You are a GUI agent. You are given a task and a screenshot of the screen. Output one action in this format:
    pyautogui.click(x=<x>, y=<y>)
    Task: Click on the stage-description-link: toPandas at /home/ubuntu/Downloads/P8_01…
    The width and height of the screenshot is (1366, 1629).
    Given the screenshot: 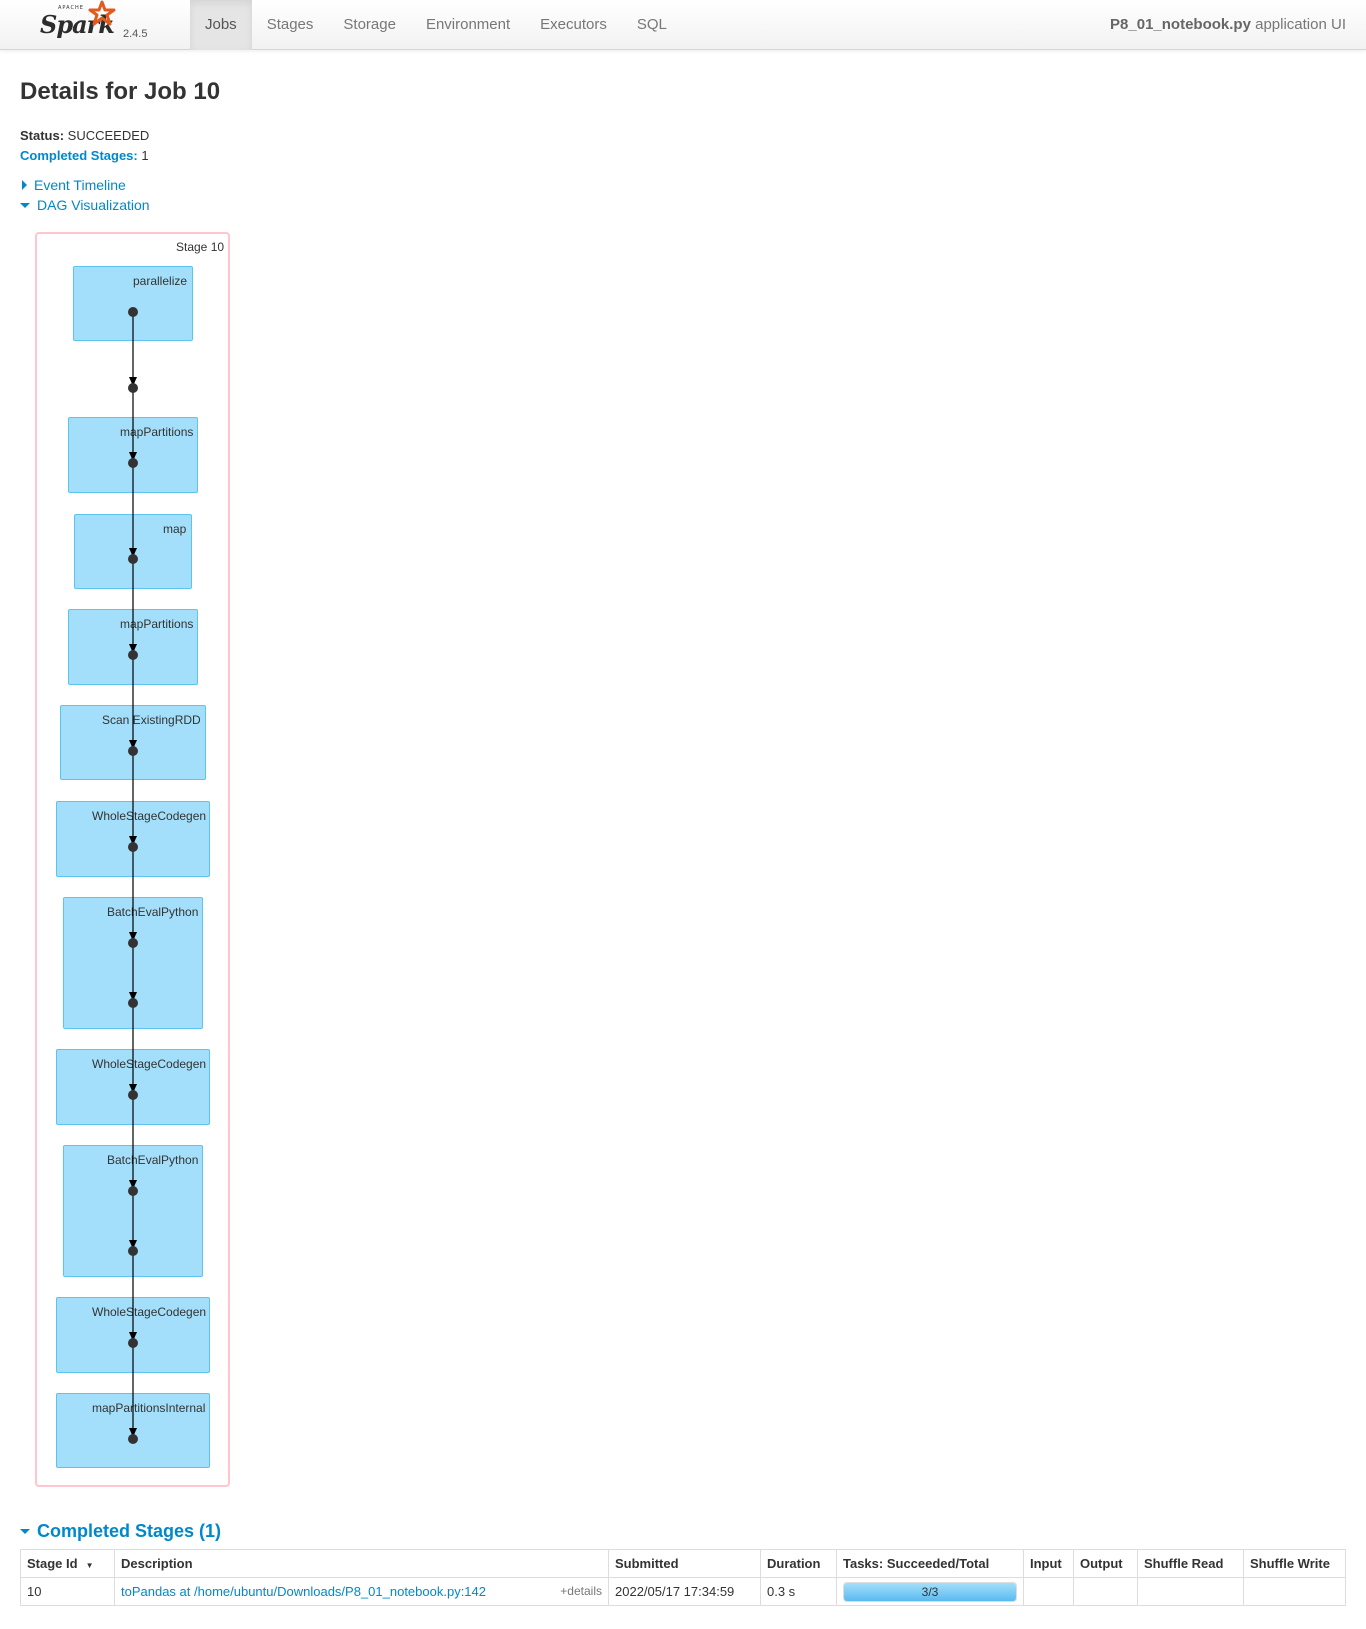 What is the action you would take?
    pyautogui.click(x=303, y=1591)
    